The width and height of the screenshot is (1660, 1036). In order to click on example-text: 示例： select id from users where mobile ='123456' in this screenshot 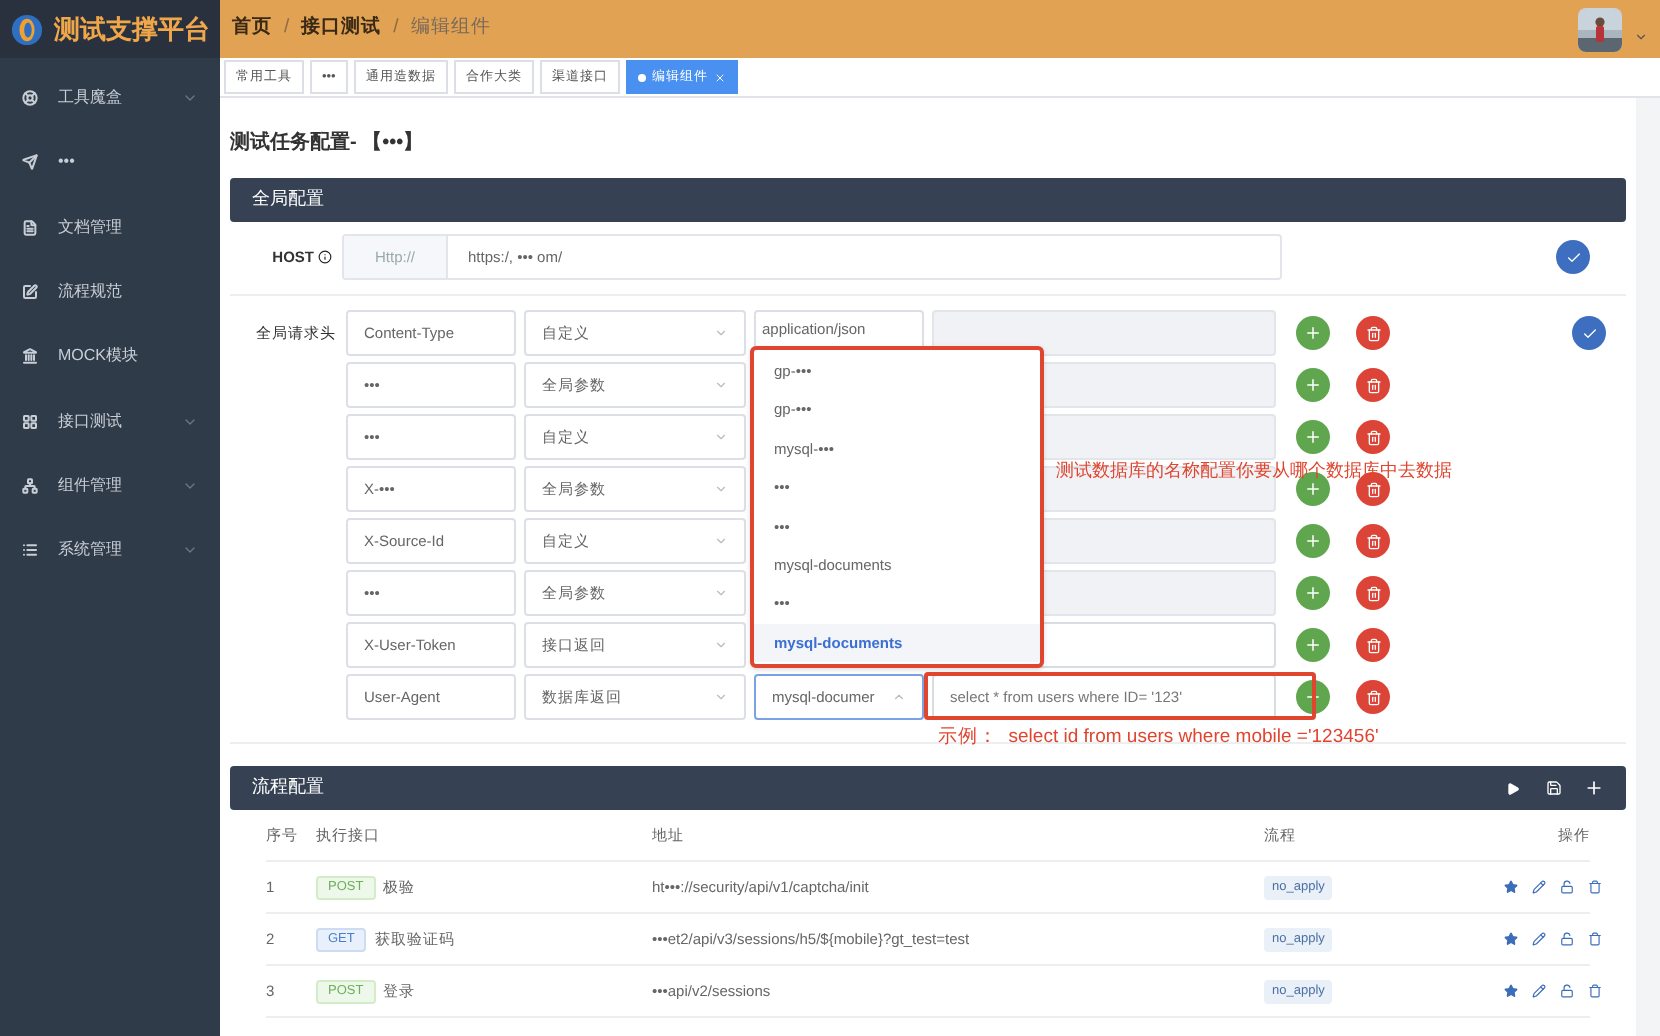, I will do `click(1158, 738)`.